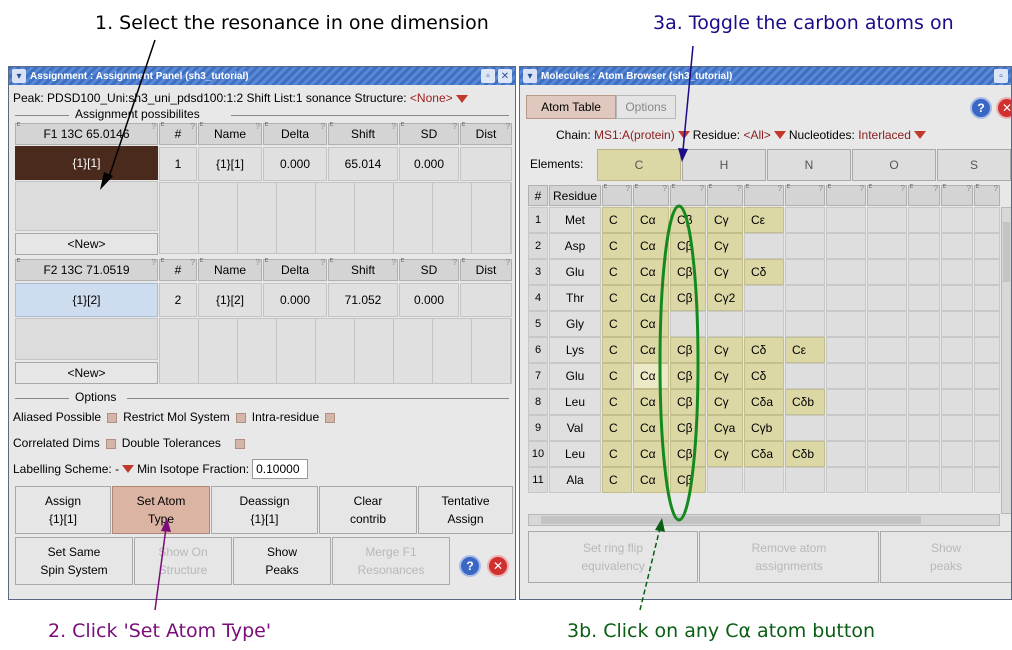  Describe the element at coordinates (178, 300) in the screenshot. I see `dim2-row-num: 2` at that location.